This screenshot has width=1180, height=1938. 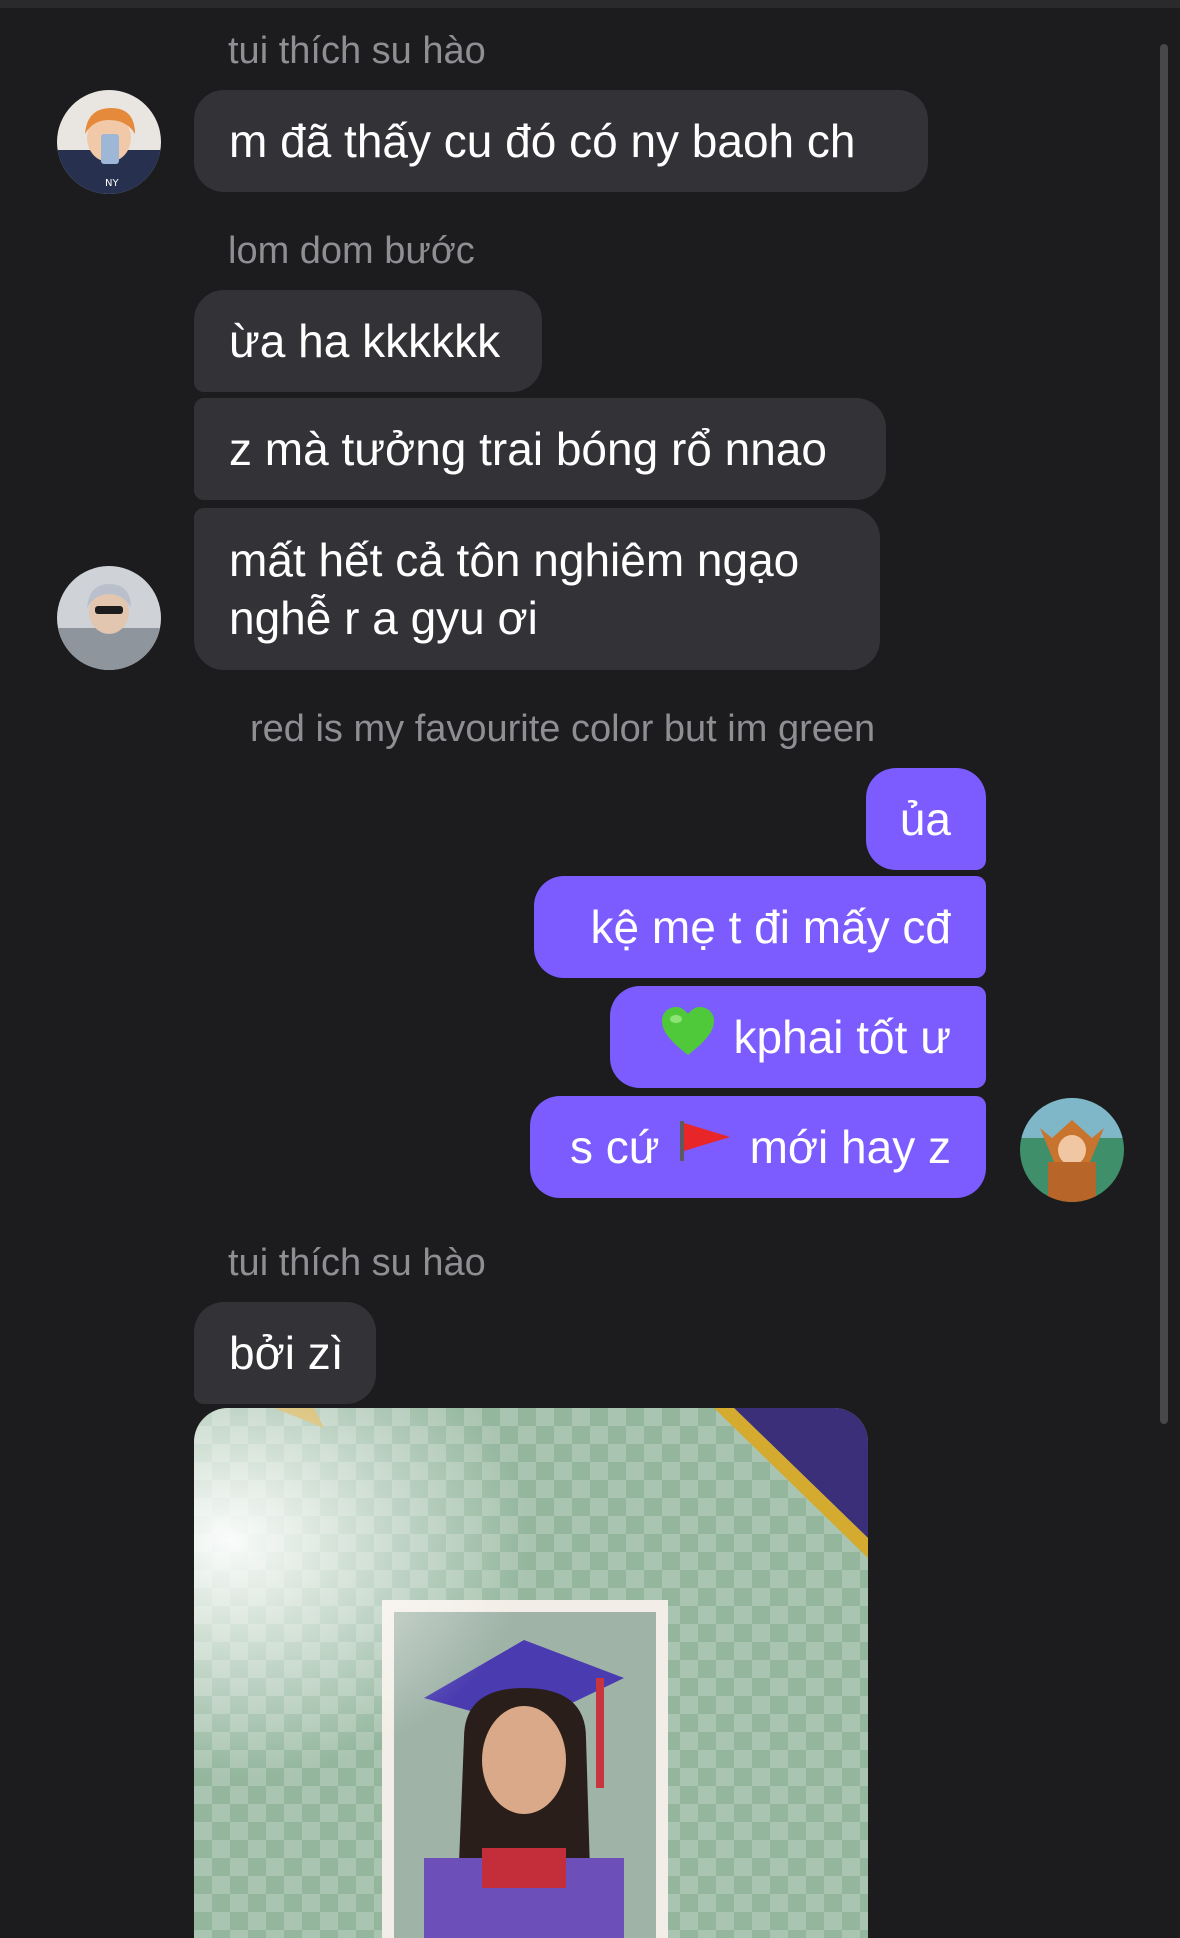 What do you see at coordinates (688, 1037) in the screenshot?
I see `green-heart-icon` at bounding box center [688, 1037].